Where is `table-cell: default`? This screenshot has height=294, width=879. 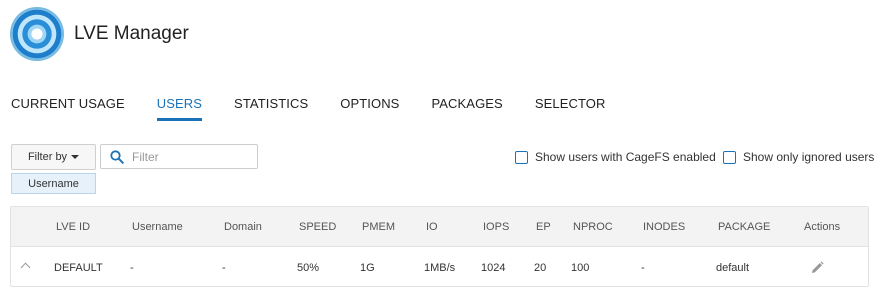 table-cell: default is located at coordinates (733, 268).